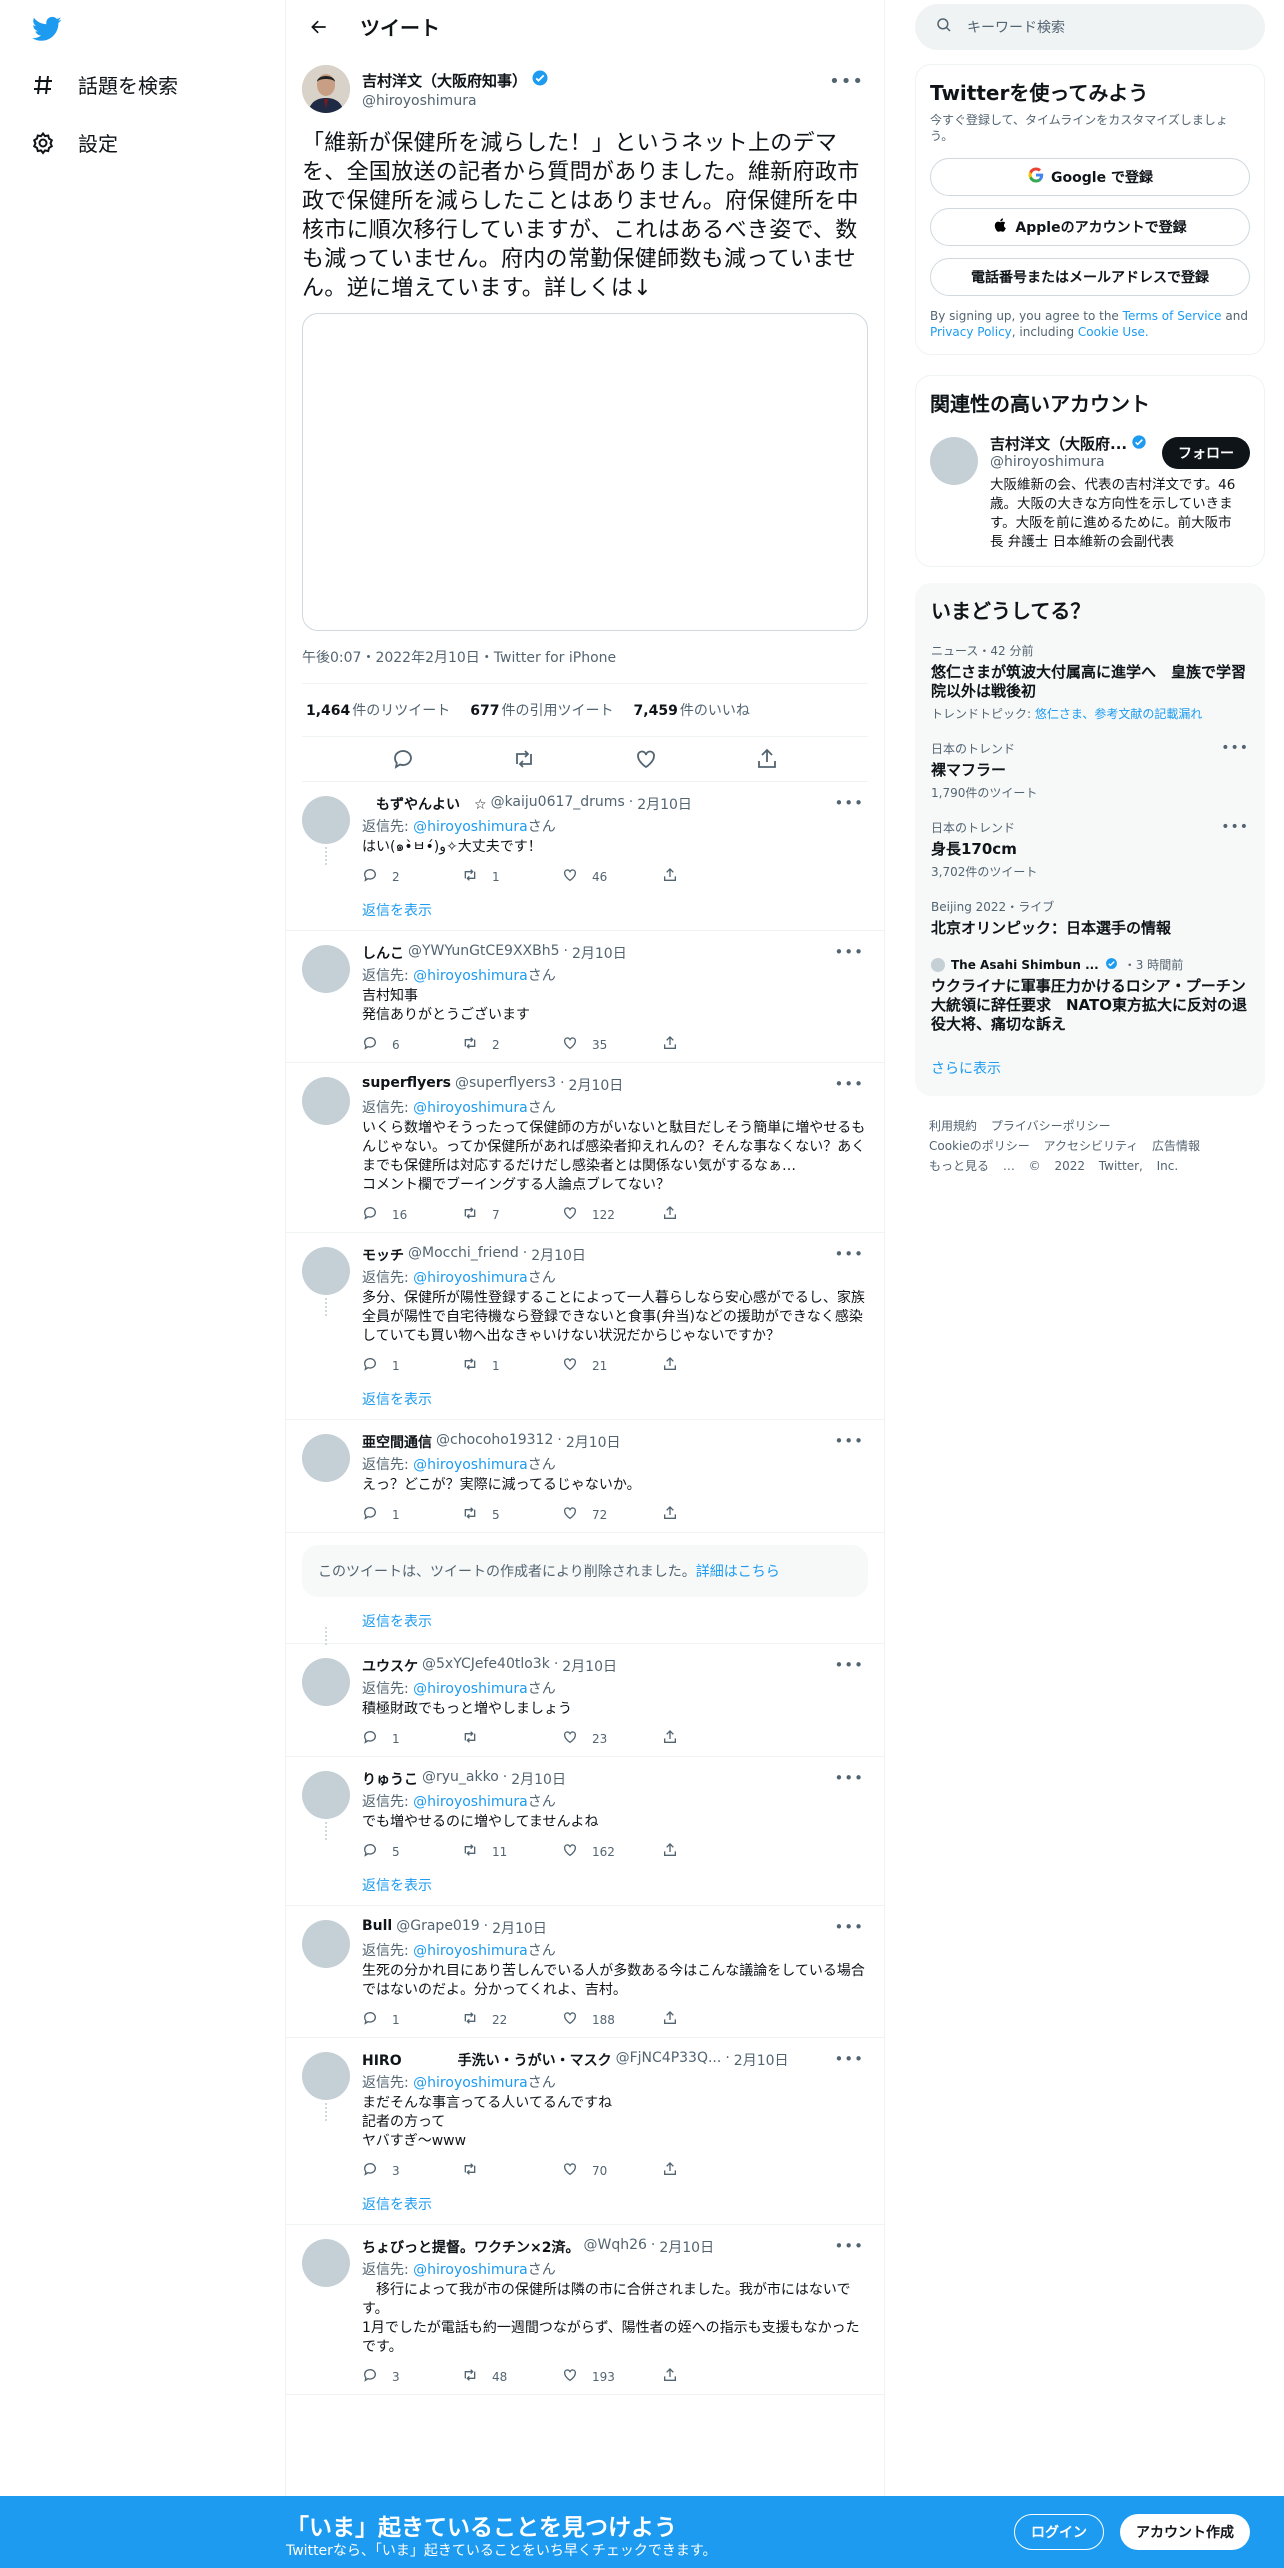  What do you see at coordinates (455, 80) in the screenshot?
I see `author-name: 吉村洋文（大阪府知事）` at bounding box center [455, 80].